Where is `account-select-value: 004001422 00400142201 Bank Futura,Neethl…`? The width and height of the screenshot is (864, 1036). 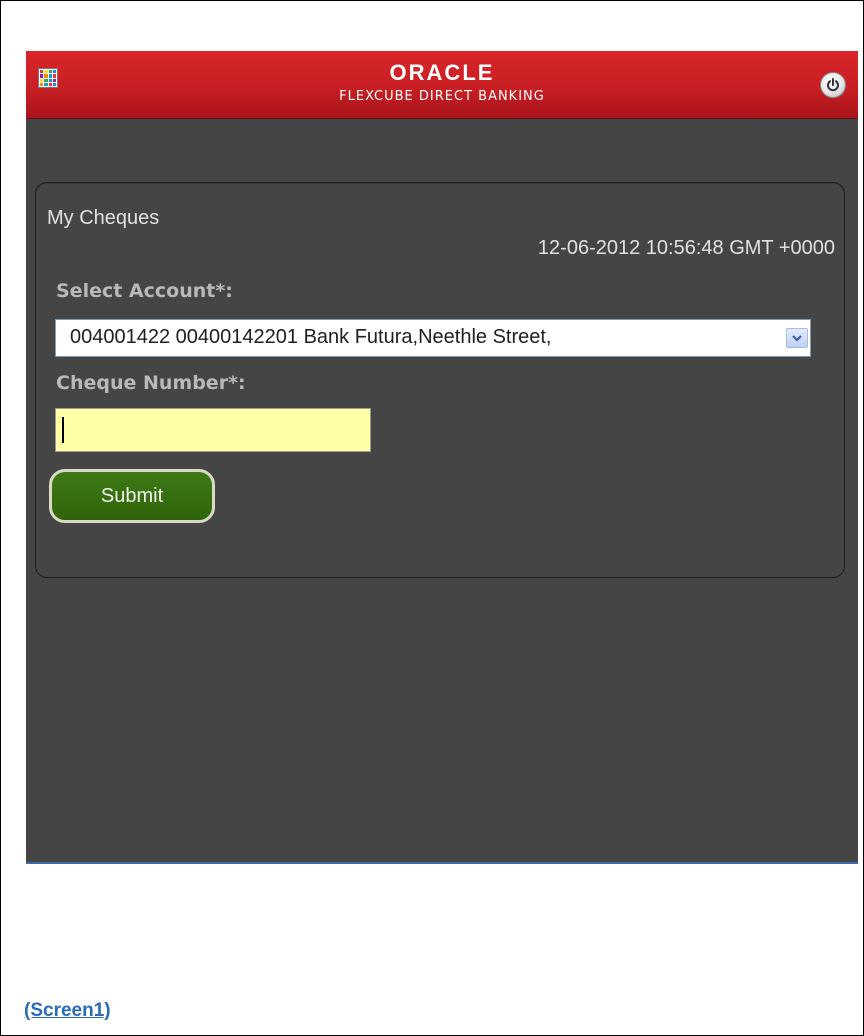 account-select-value: 004001422 00400142201 Bank Futura,Neethl… is located at coordinates (311, 337).